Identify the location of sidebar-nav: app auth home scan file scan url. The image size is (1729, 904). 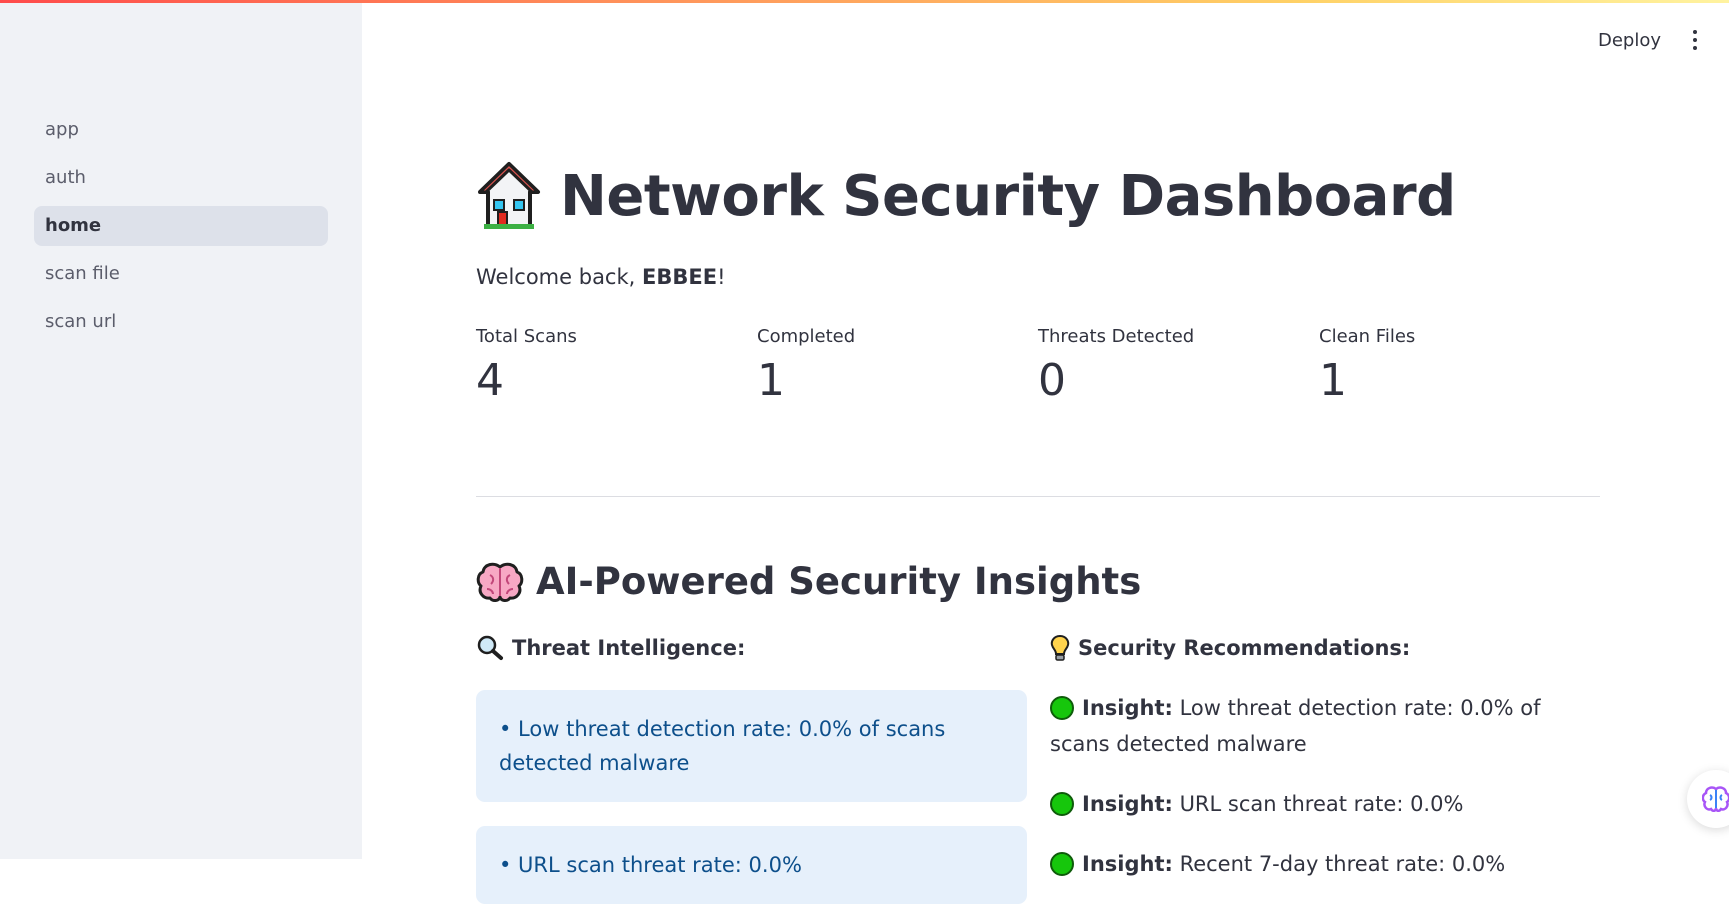
(181, 230).